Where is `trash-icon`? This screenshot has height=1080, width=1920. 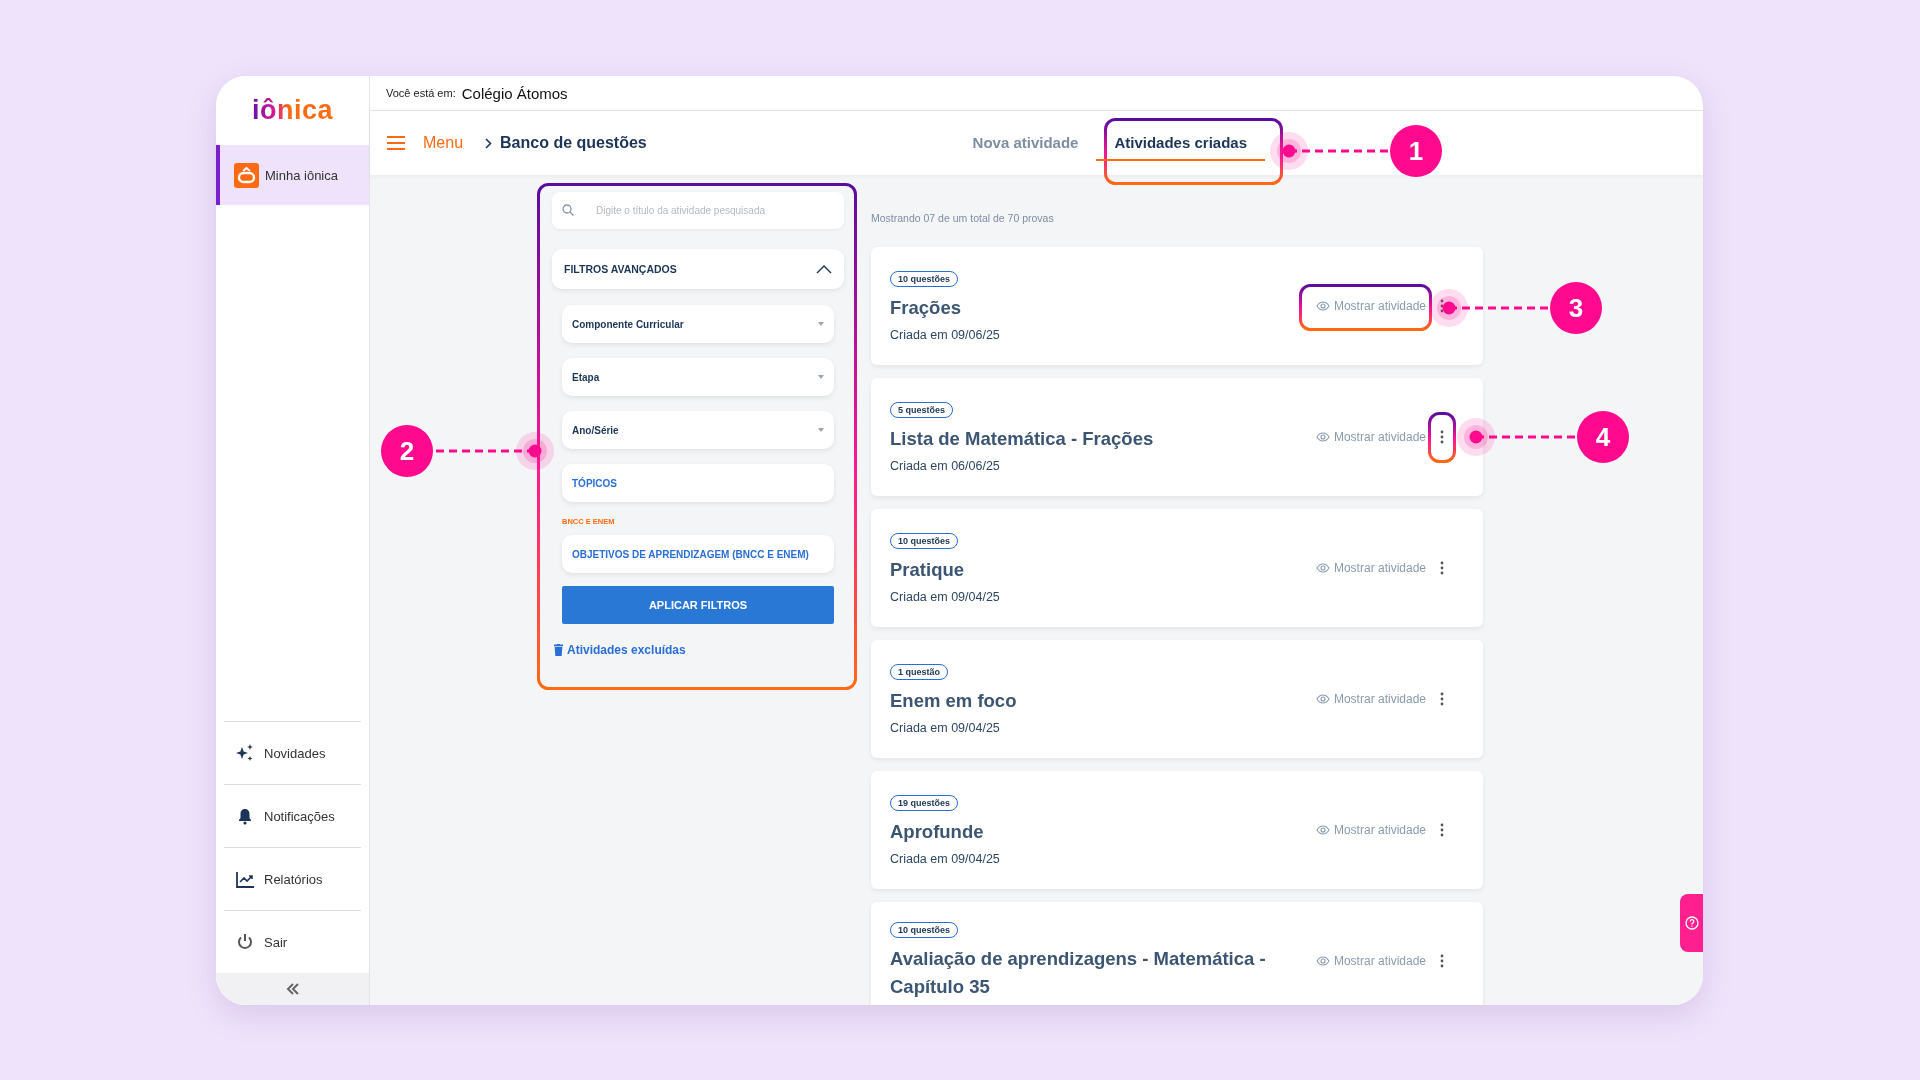
trash-icon is located at coordinates (558, 650).